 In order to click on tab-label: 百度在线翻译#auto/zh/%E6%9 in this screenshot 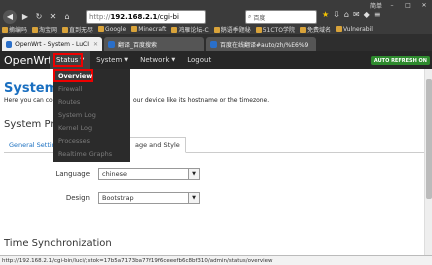, I will do `click(264, 45)`.